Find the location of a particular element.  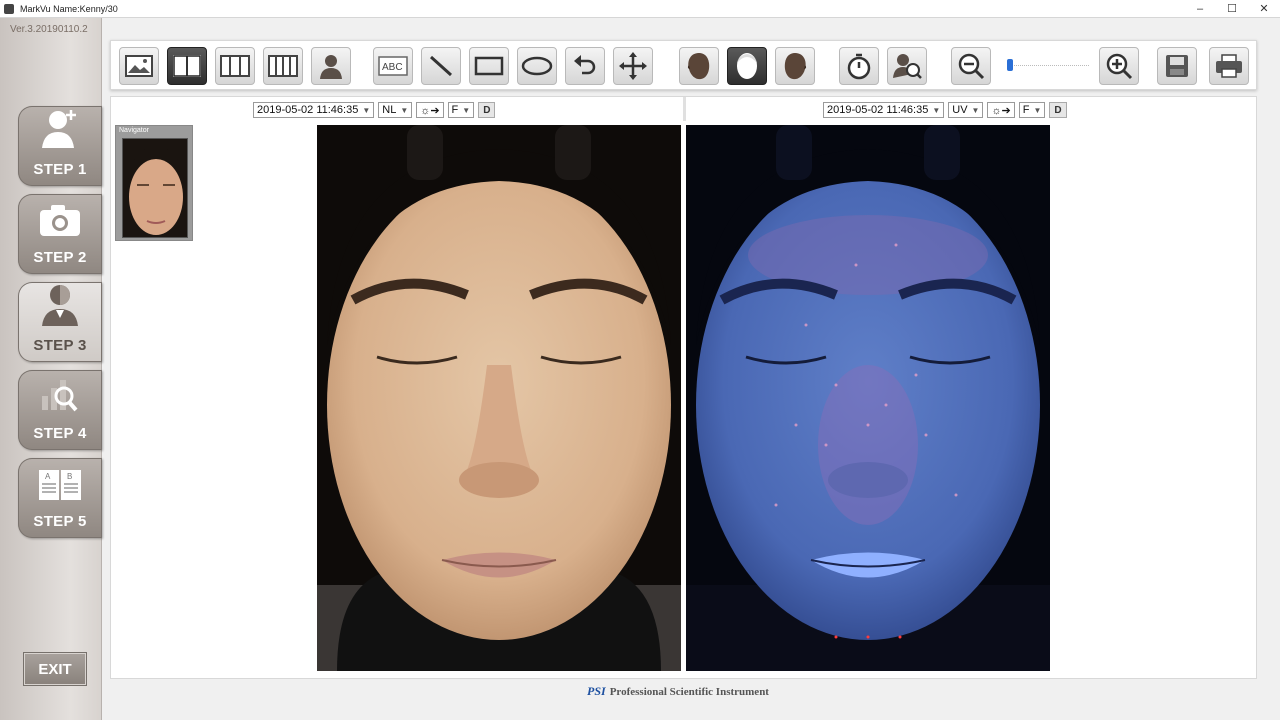

zoom-person-icon is located at coordinates (907, 66).